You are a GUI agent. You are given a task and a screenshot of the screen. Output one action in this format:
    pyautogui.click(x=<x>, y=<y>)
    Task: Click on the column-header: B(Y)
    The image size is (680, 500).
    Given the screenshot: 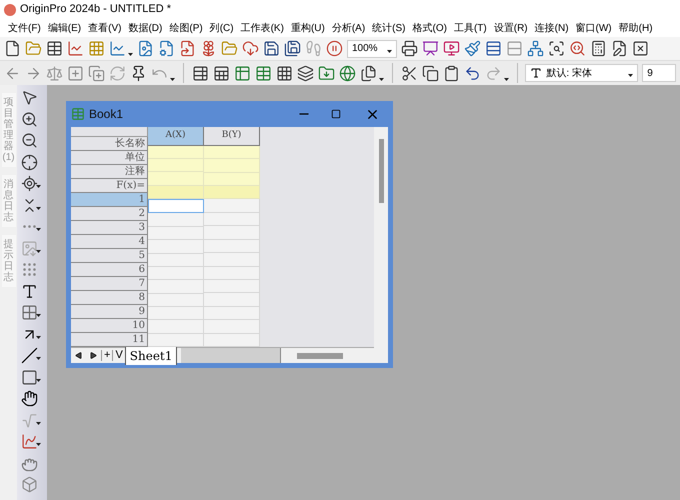 What is the action you would take?
    pyautogui.click(x=232, y=136)
    